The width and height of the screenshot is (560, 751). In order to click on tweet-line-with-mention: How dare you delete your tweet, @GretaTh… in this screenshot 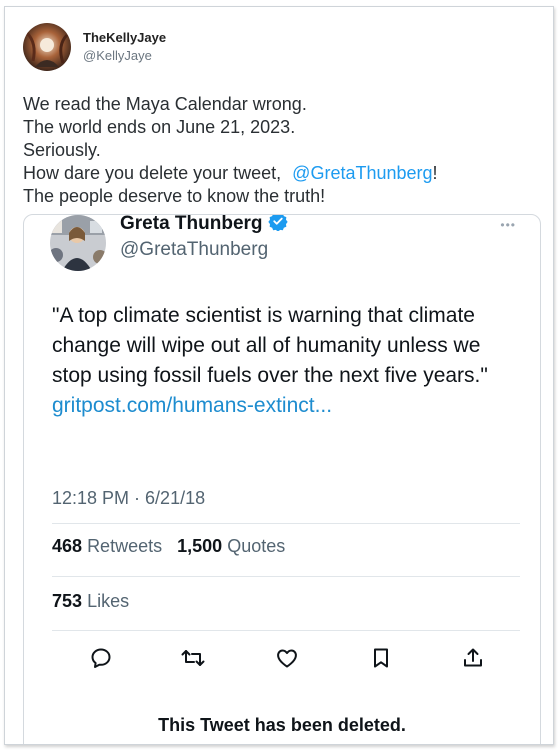, I will do `click(283, 173)`.